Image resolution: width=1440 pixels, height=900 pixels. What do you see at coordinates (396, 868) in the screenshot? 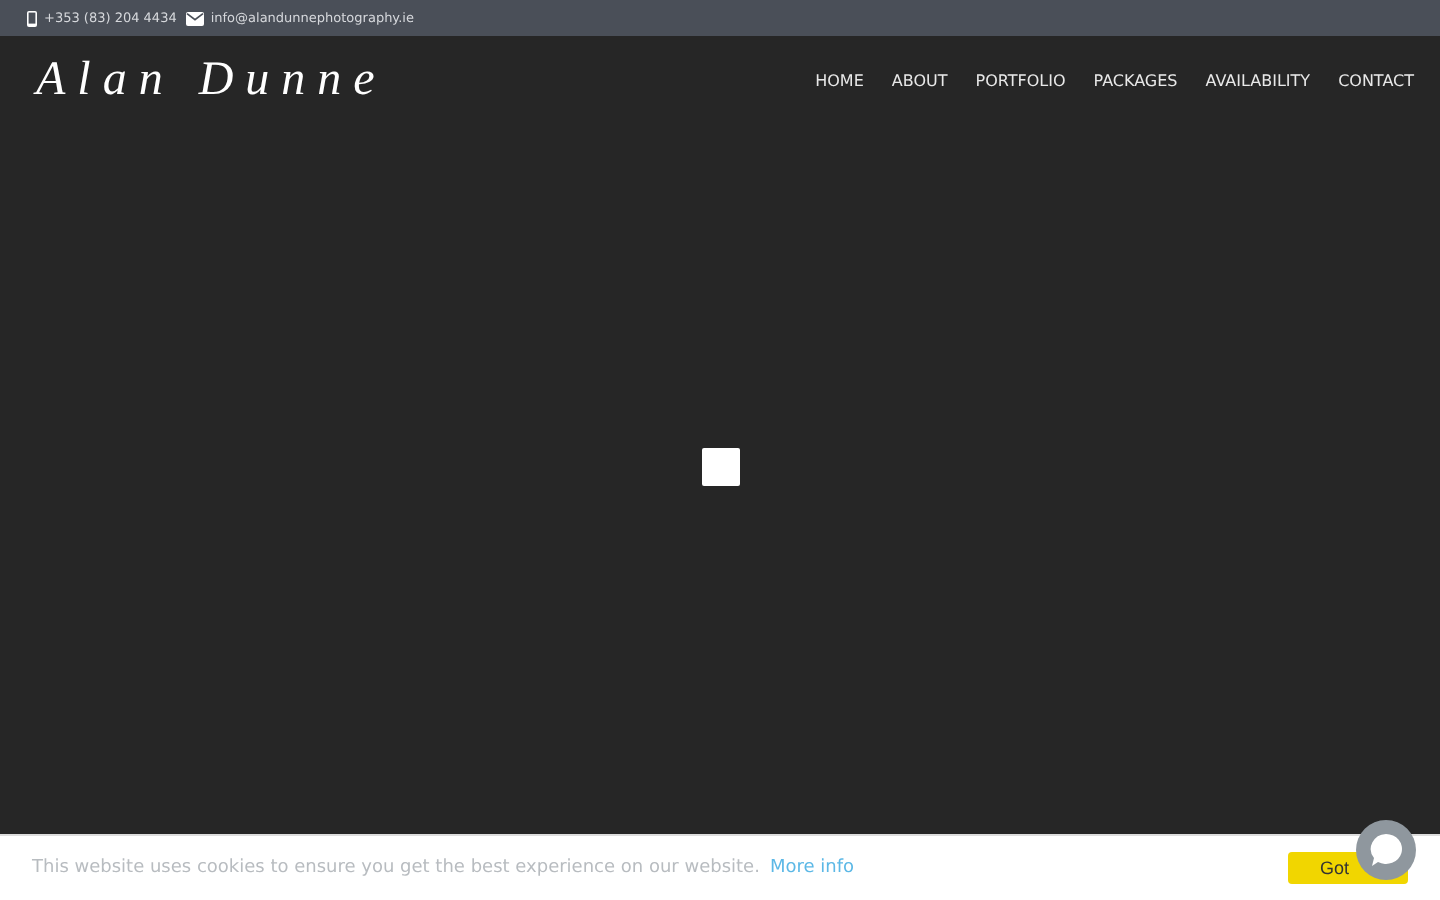
I see `cookie-message: This website uses cookies to ensure you get the best experience on our website.` at bounding box center [396, 868].